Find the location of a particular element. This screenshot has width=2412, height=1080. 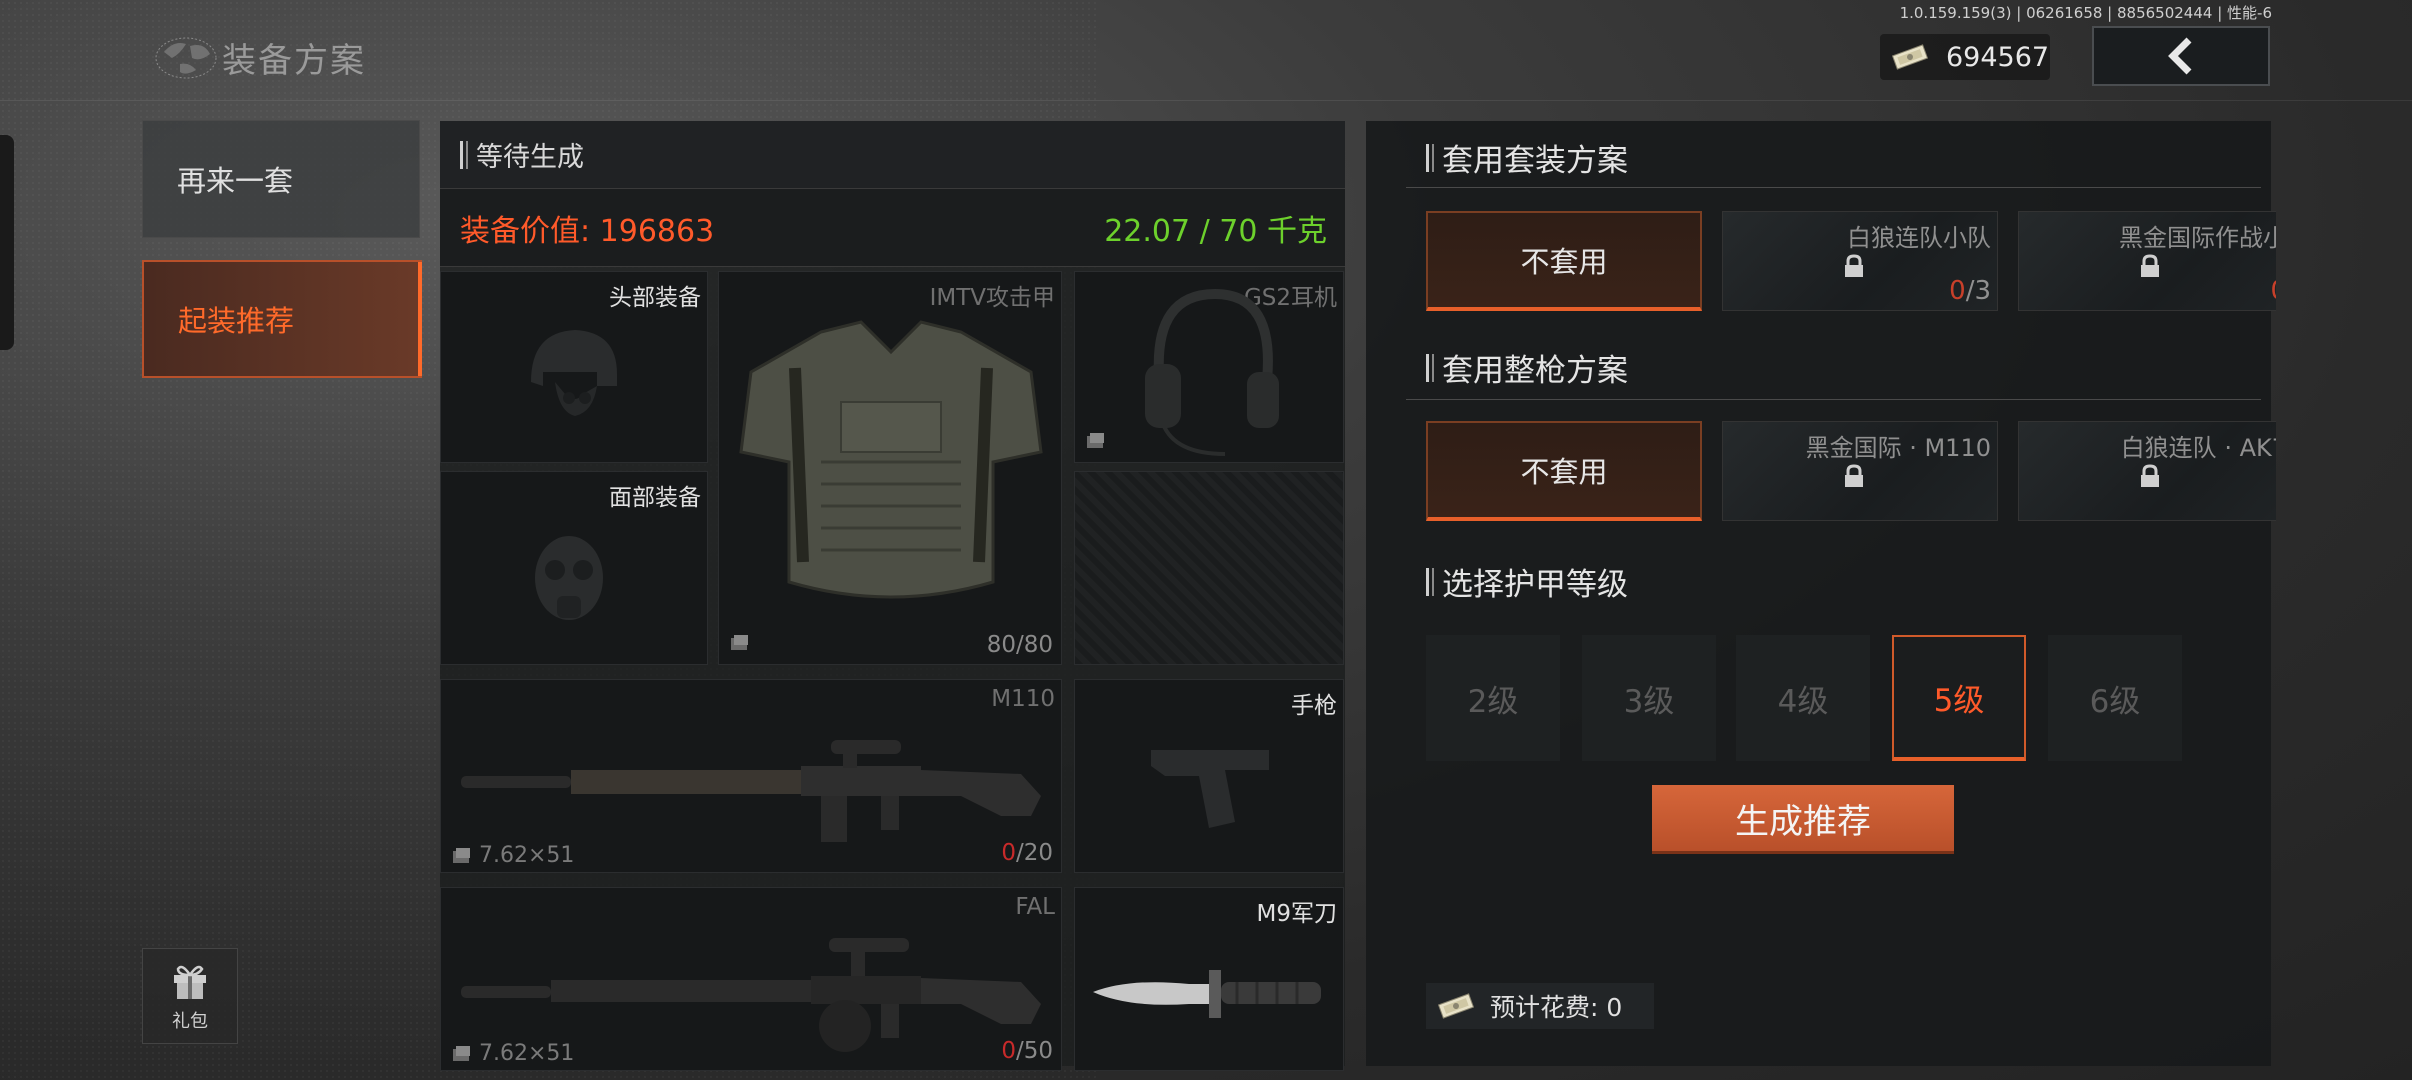

level-label: 5级 is located at coordinates (1959, 700).